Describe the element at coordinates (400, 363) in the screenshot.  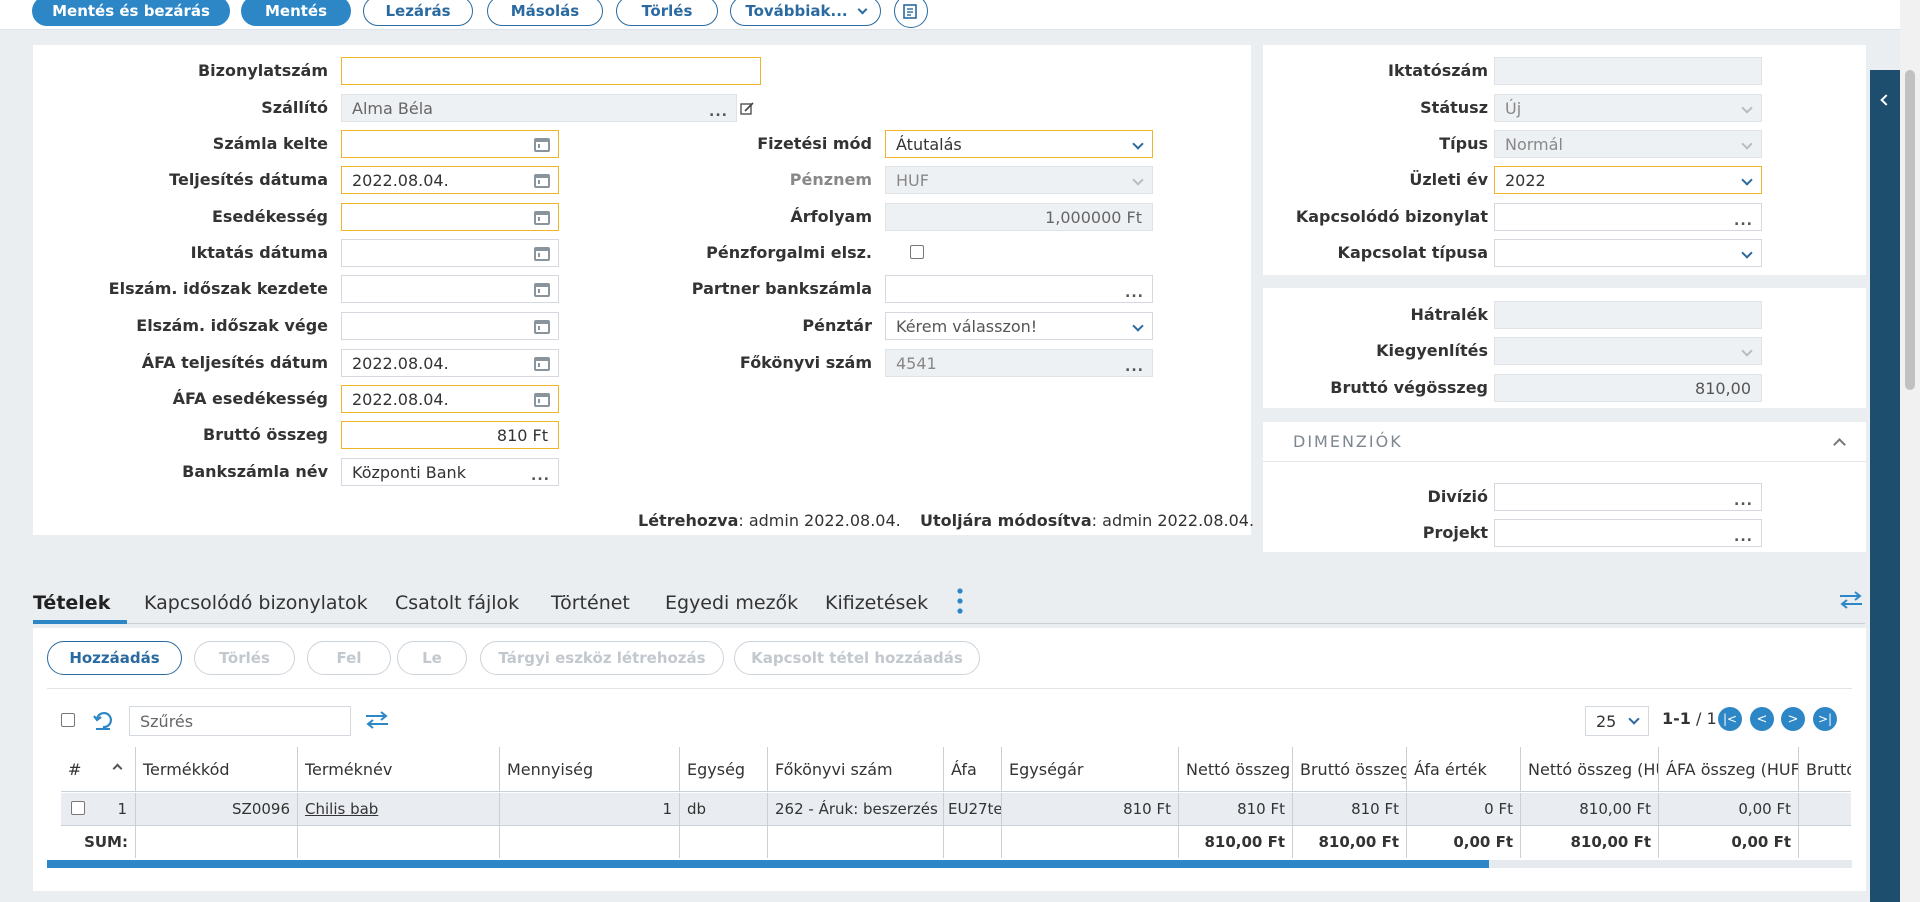
I see `afa-teljesites-value: 2022.08.04.` at that location.